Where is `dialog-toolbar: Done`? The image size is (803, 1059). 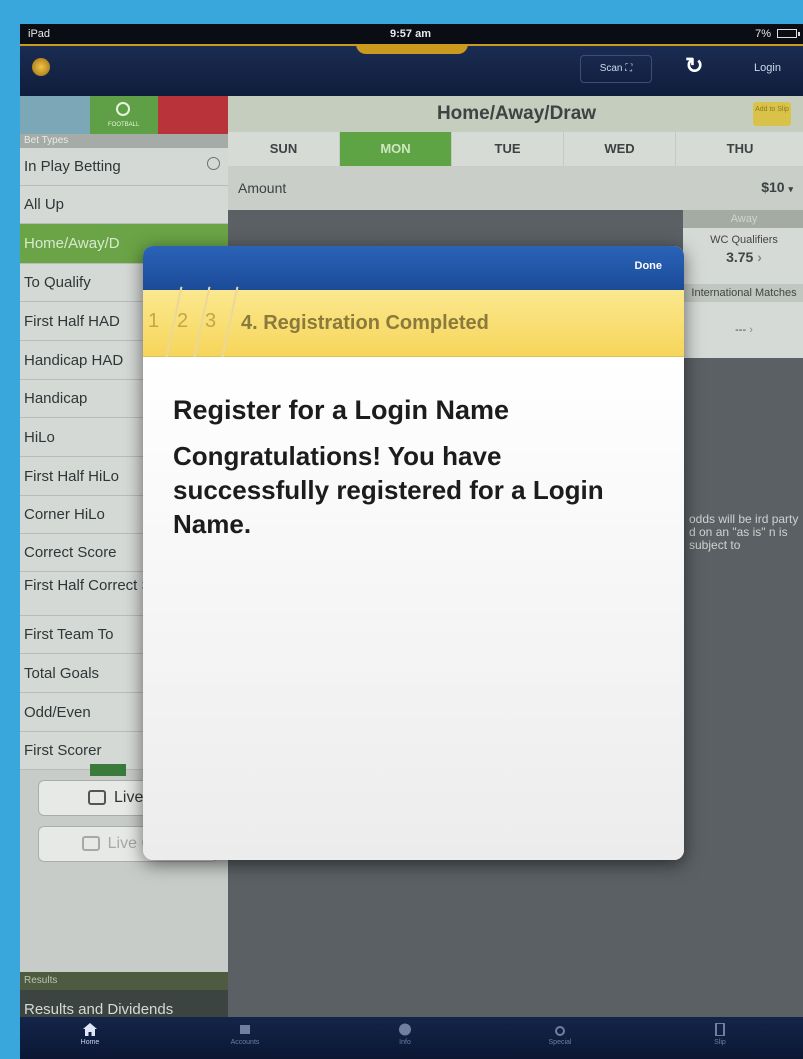 dialog-toolbar: Done is located at coordinates (413, 268).